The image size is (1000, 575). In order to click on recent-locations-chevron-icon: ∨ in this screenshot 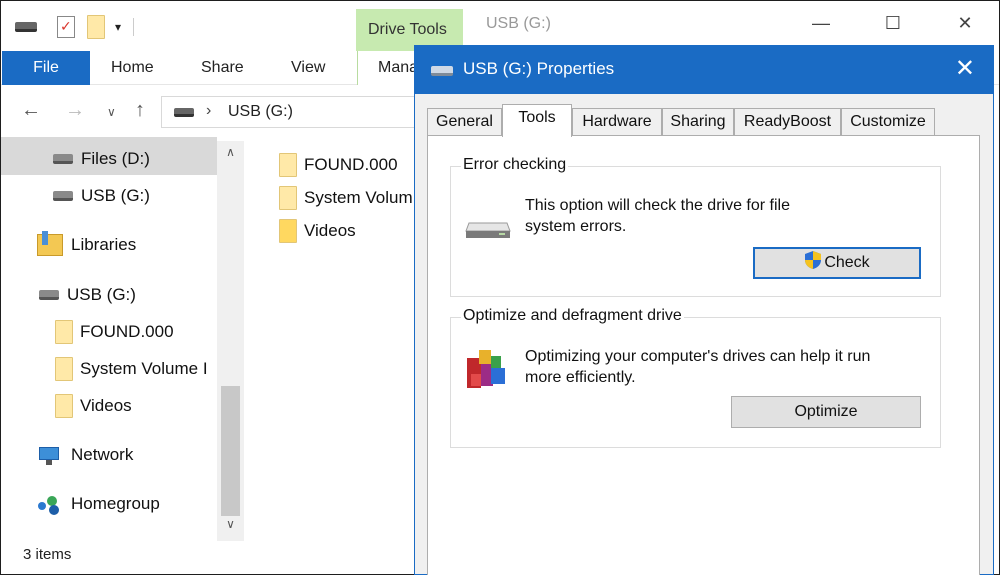, I will do `click(111, 112)`.